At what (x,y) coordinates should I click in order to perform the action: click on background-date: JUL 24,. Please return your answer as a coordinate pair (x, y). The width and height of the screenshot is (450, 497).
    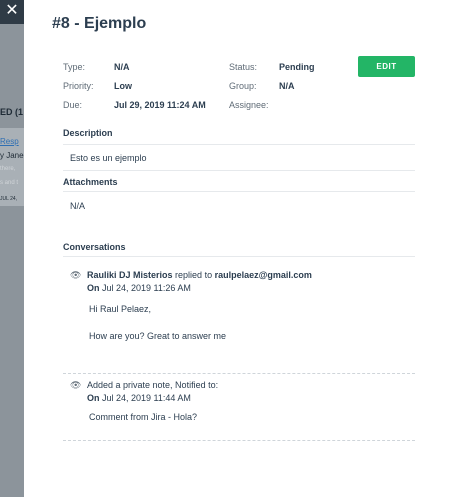
    Looking at the image, I should click on (9, 199).